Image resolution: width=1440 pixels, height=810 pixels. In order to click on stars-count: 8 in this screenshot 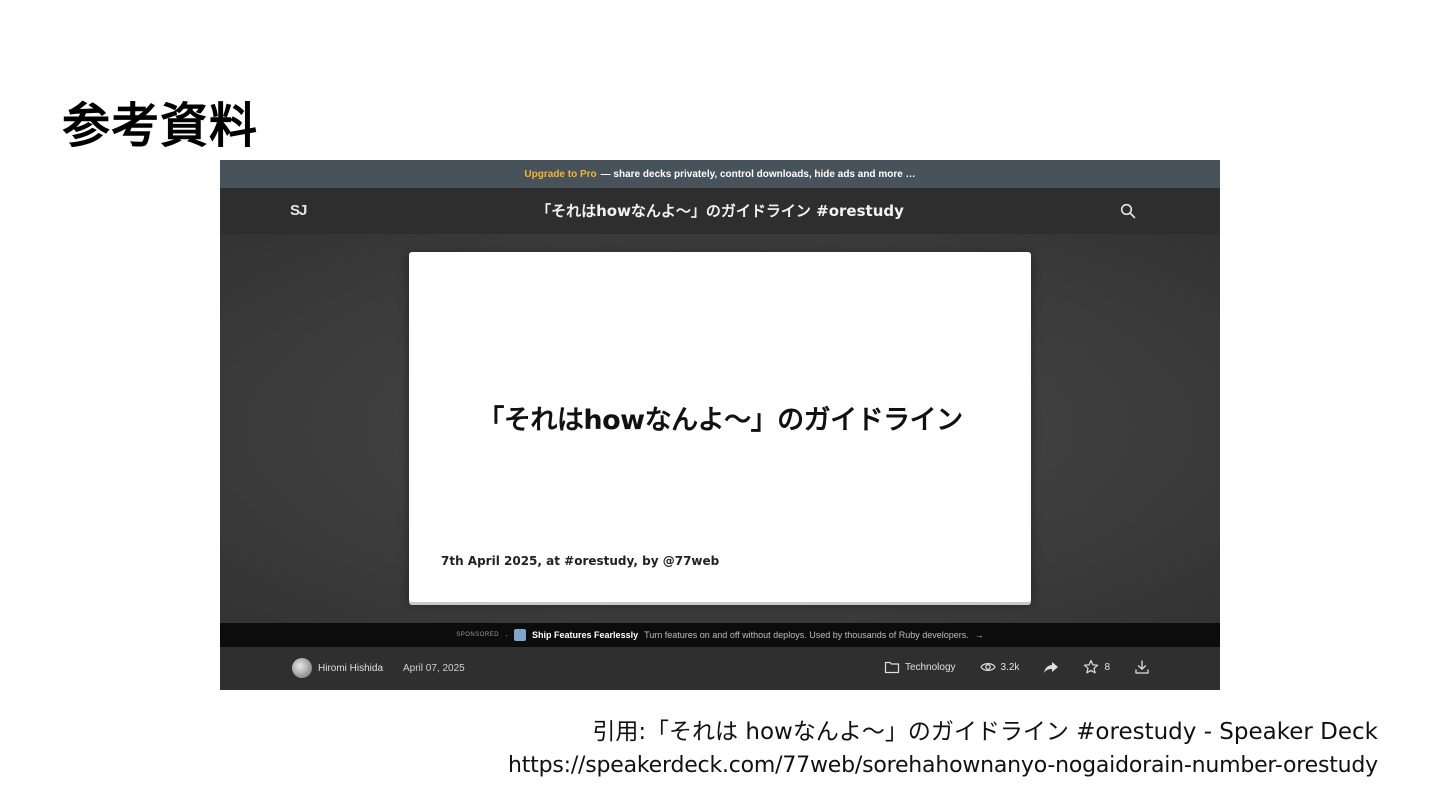, I will do `click(1107, 667)`.